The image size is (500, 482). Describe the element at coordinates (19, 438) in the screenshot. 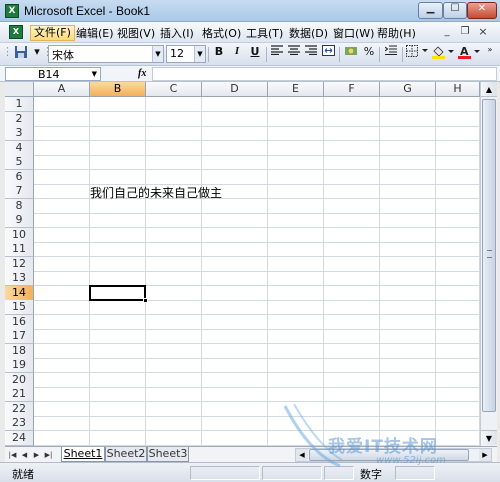

I see `row-header-24: 24` at that location.